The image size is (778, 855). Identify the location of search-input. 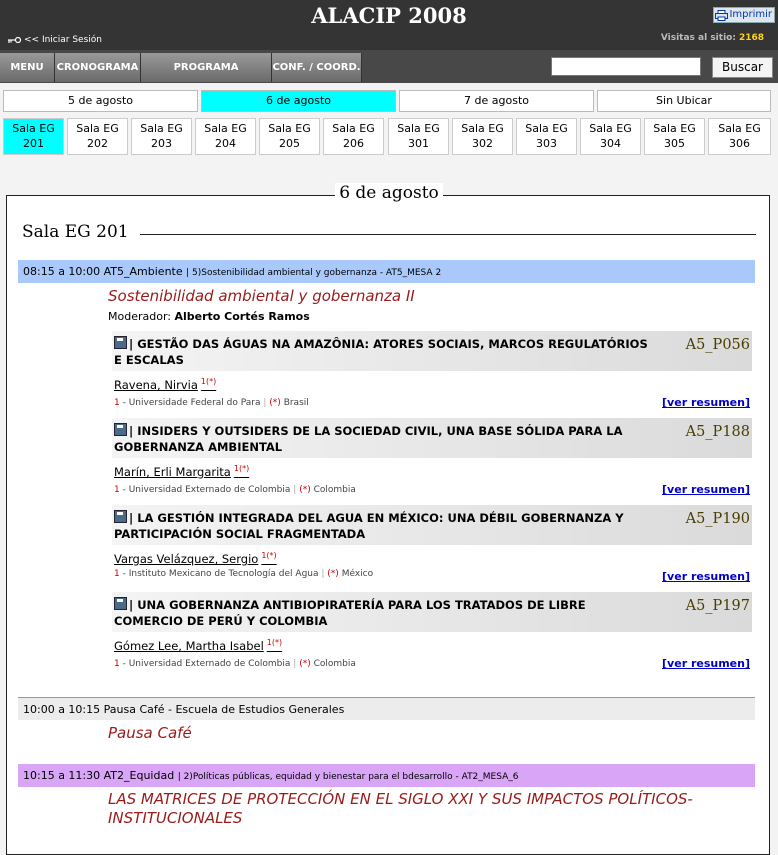
(626, 66).